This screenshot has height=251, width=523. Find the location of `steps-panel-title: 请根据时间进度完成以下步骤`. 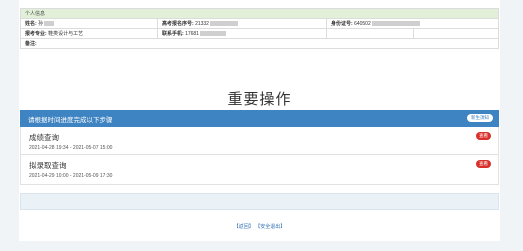

steps-panel-title: 请根据时间进度完成以下步骤 is located at coordinates (70, 120).